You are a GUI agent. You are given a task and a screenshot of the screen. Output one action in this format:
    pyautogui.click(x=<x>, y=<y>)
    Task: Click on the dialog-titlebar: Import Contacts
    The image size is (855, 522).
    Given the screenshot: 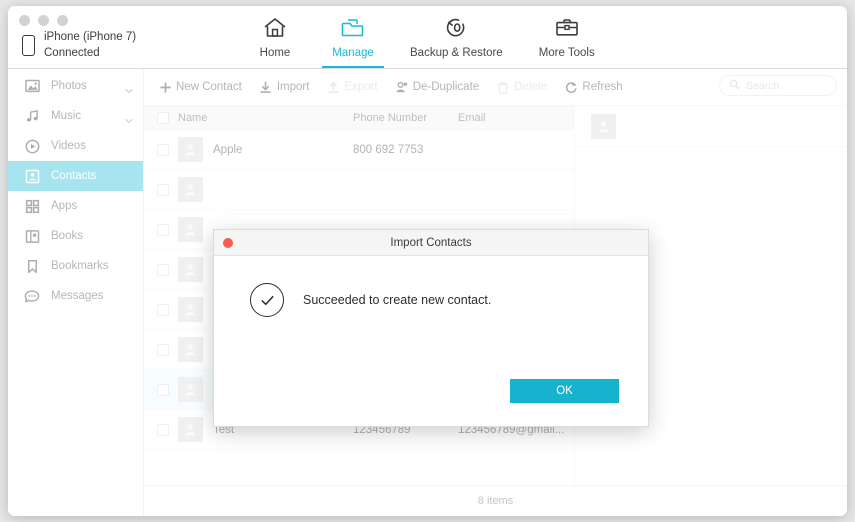 What is the action you would take?
    pyautogui.click(x=431, y=243)
    